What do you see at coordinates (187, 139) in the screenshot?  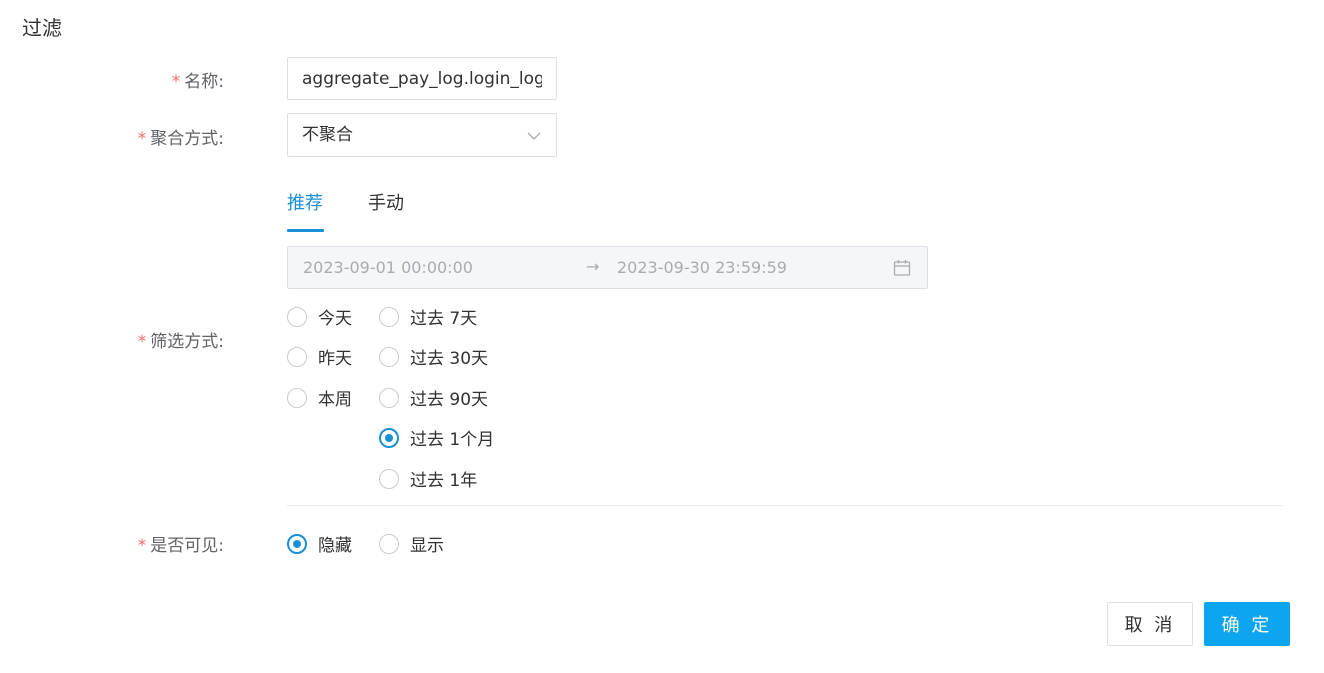 I see `aggregation-label-text: 聚合方式:` at bounding box center [187, 139].